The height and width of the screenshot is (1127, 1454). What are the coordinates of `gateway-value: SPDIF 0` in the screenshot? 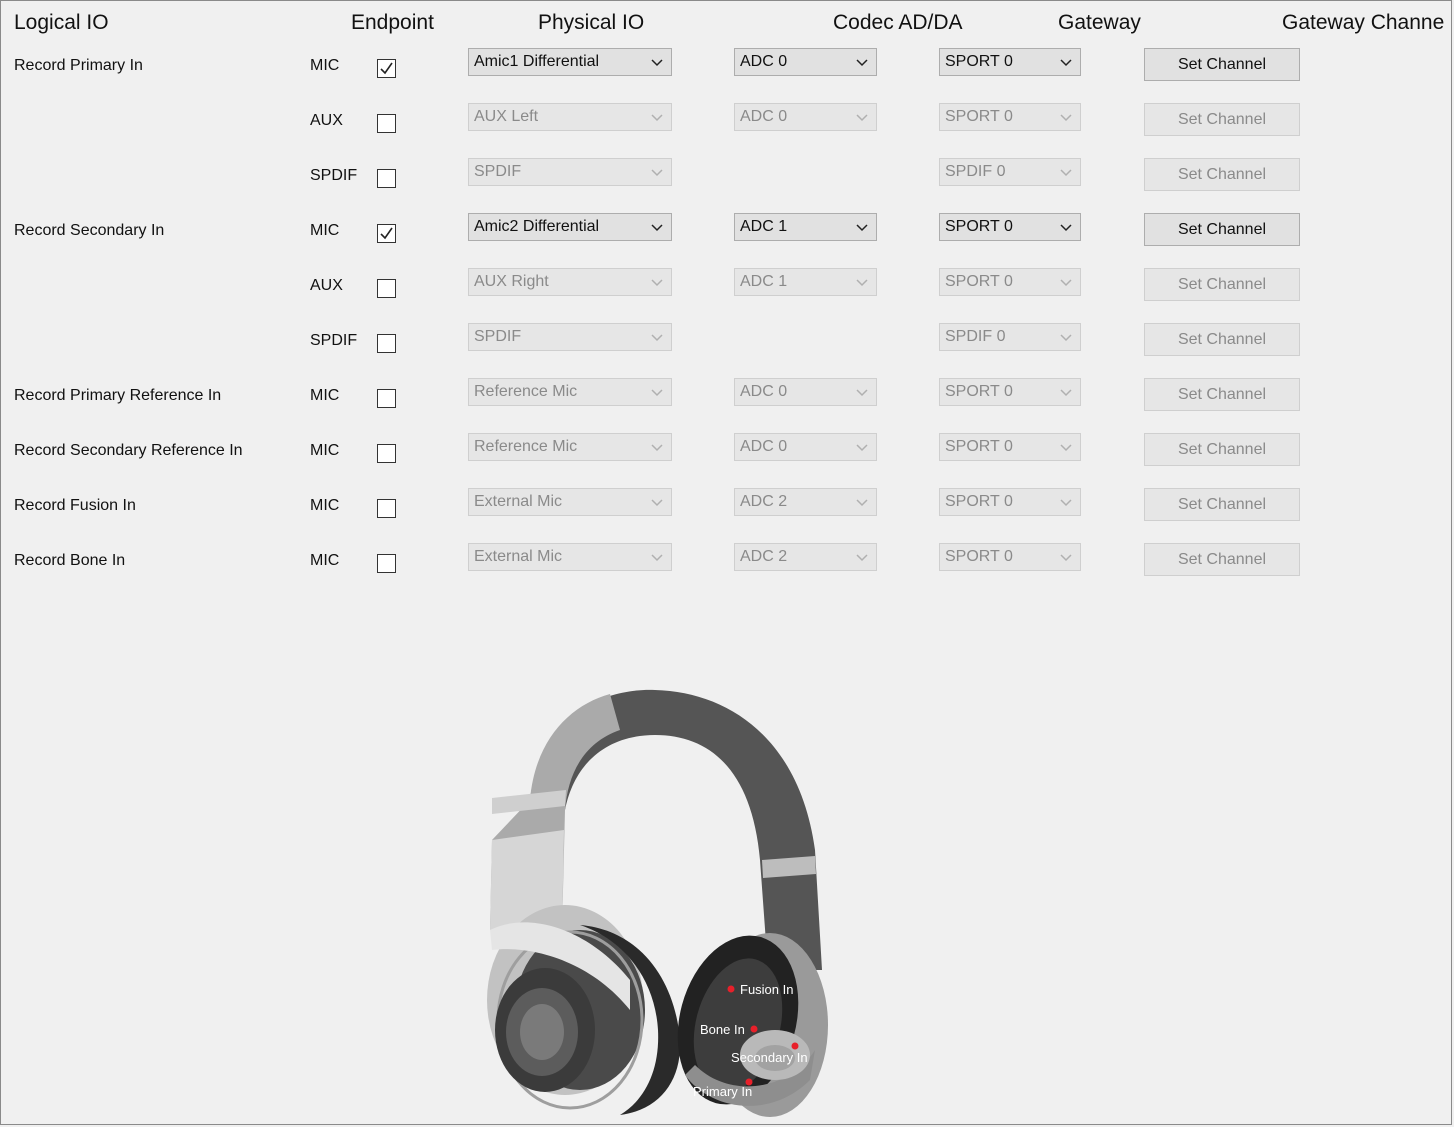 It's located at (975, 336).